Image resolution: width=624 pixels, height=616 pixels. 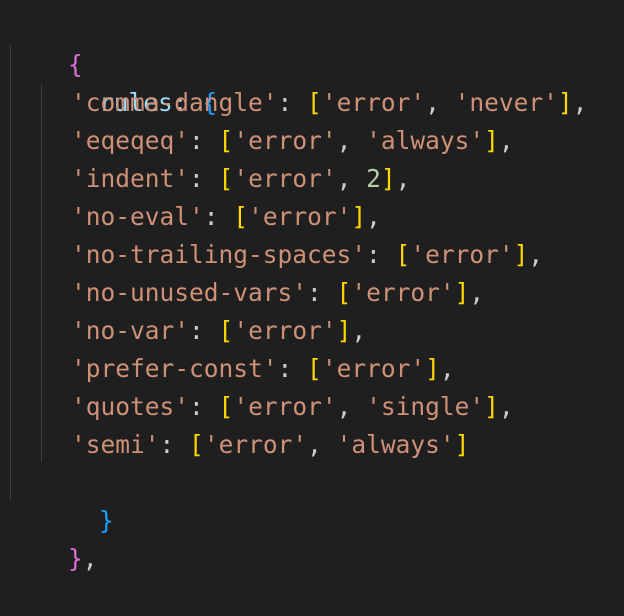 I want to click on close-brace: }, so click(x=75, y=558).